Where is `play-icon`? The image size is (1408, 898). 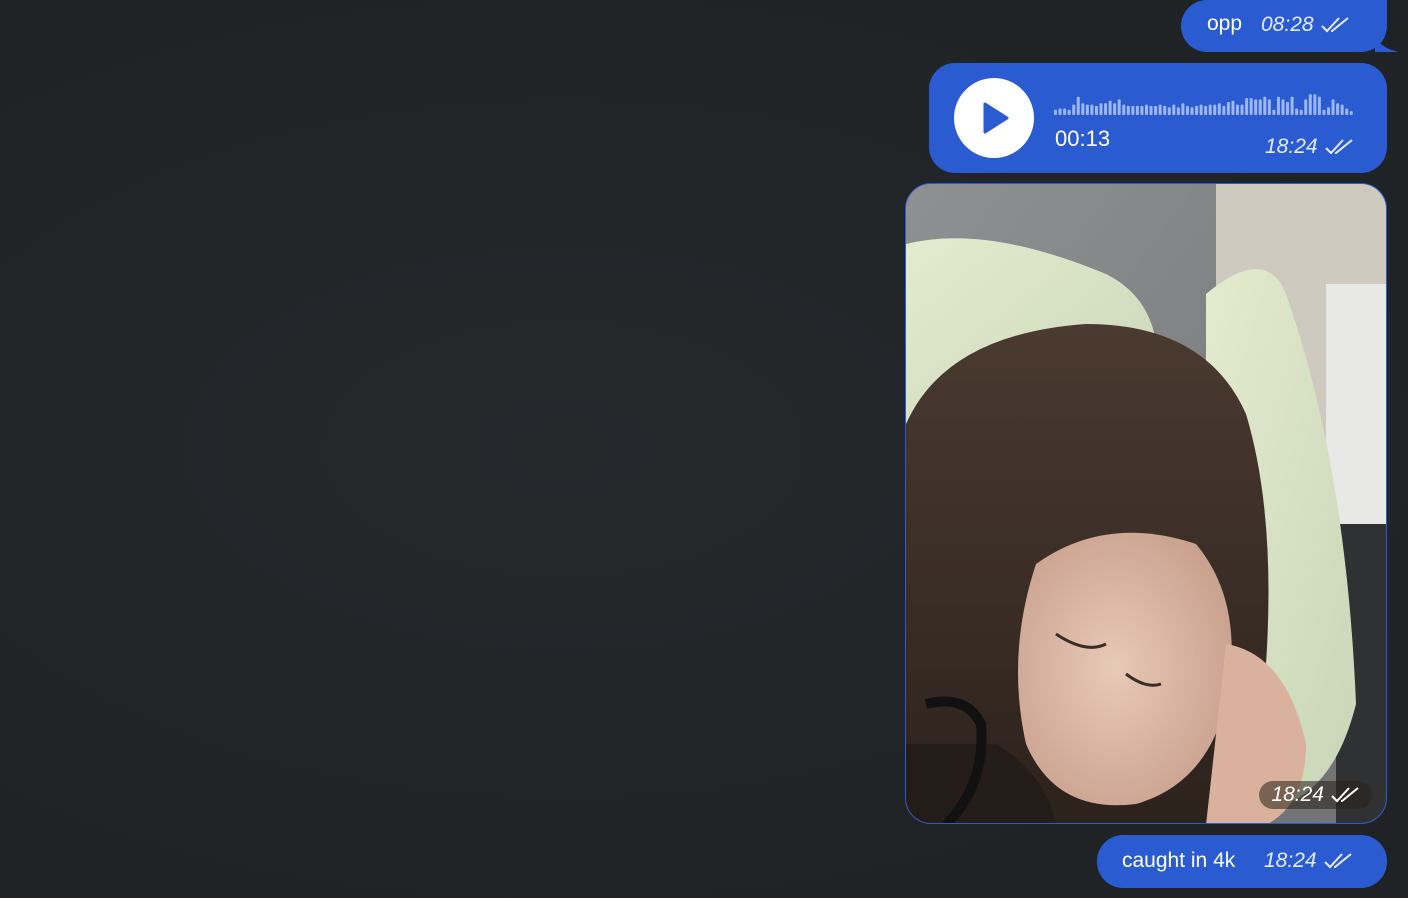
play-icon is located at coordinates (996, 118).